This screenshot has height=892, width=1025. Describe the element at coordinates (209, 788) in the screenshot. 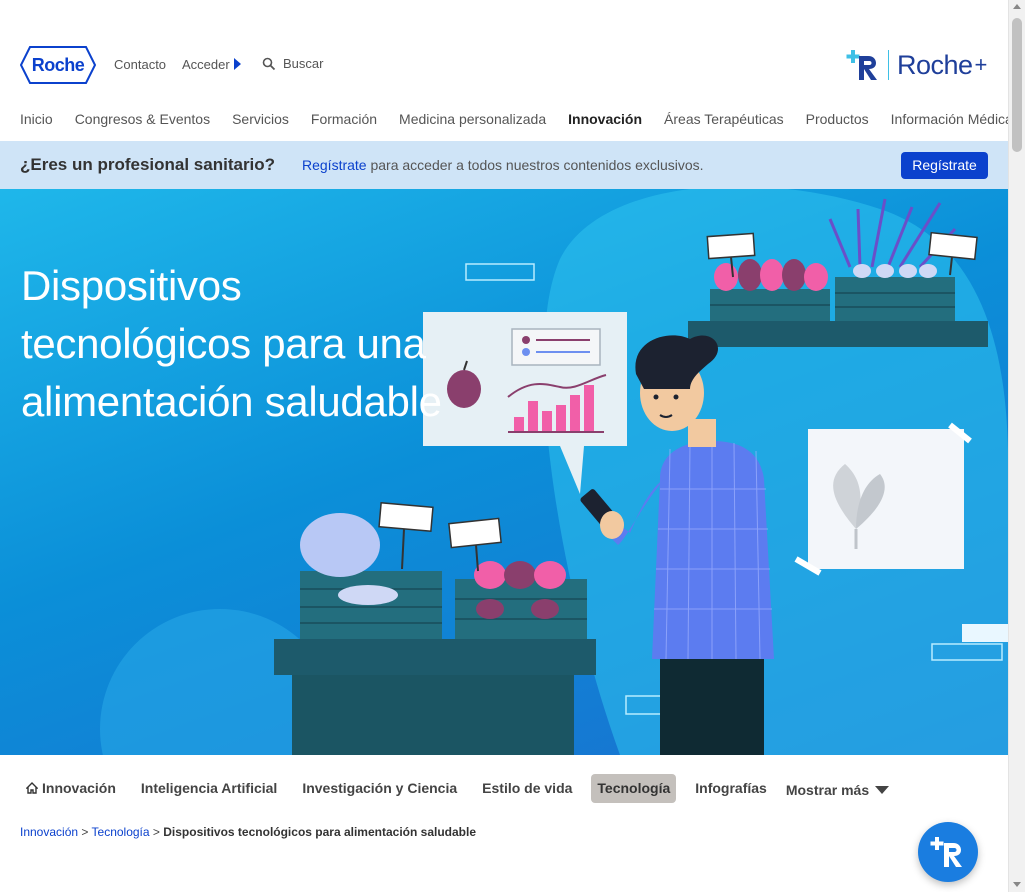

I see `subnav-item-ia: Inteligencia Artificial` at that location.